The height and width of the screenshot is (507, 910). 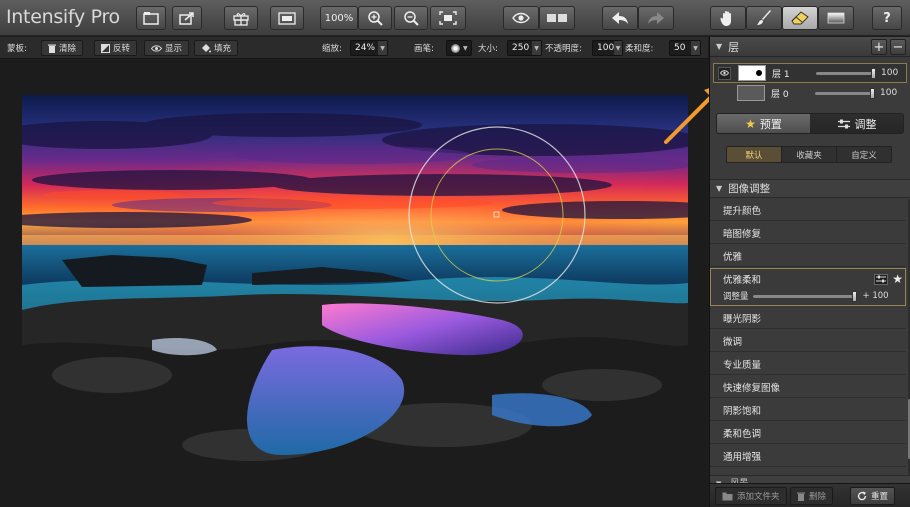 I want to click on opacity-value: 100, so click(x=606, y=48).